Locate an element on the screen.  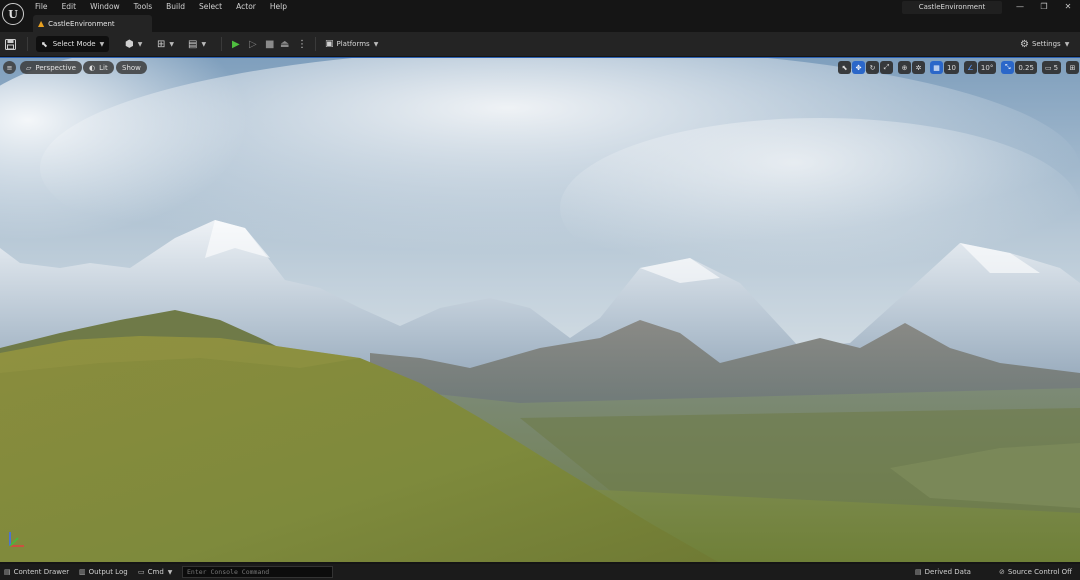
rotation-snap-toggle: ∠ is located at coordinates (970, 67).